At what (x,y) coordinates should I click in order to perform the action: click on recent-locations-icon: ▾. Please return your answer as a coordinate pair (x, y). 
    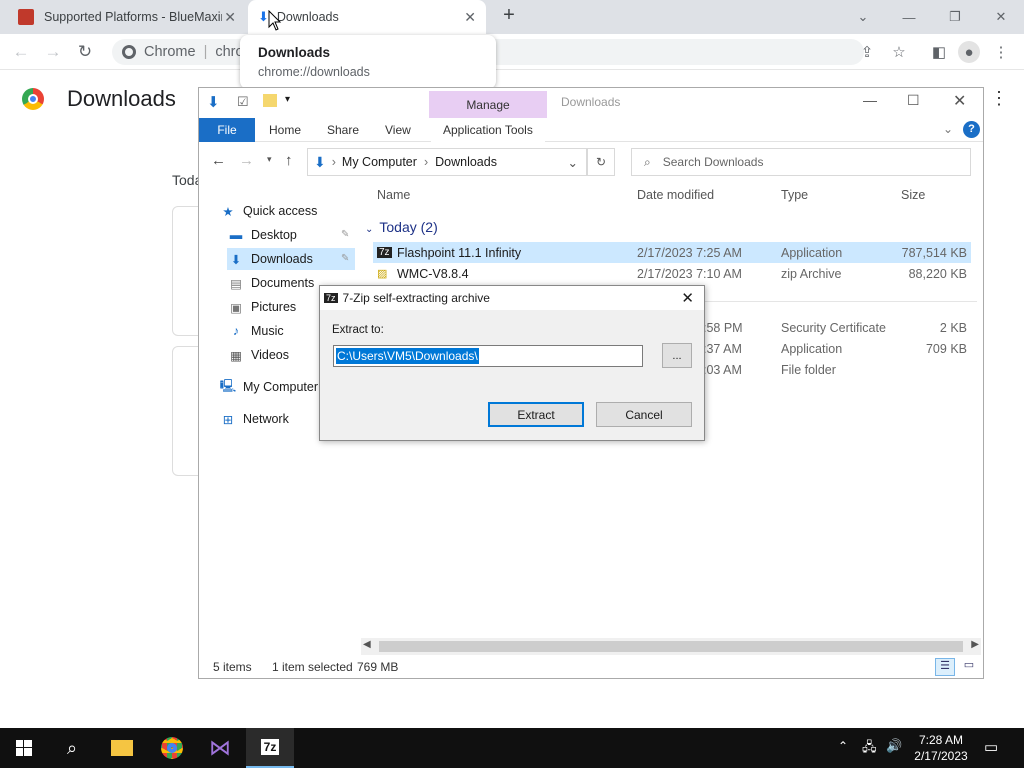
    Looking at the image, I should click on (269, 159).